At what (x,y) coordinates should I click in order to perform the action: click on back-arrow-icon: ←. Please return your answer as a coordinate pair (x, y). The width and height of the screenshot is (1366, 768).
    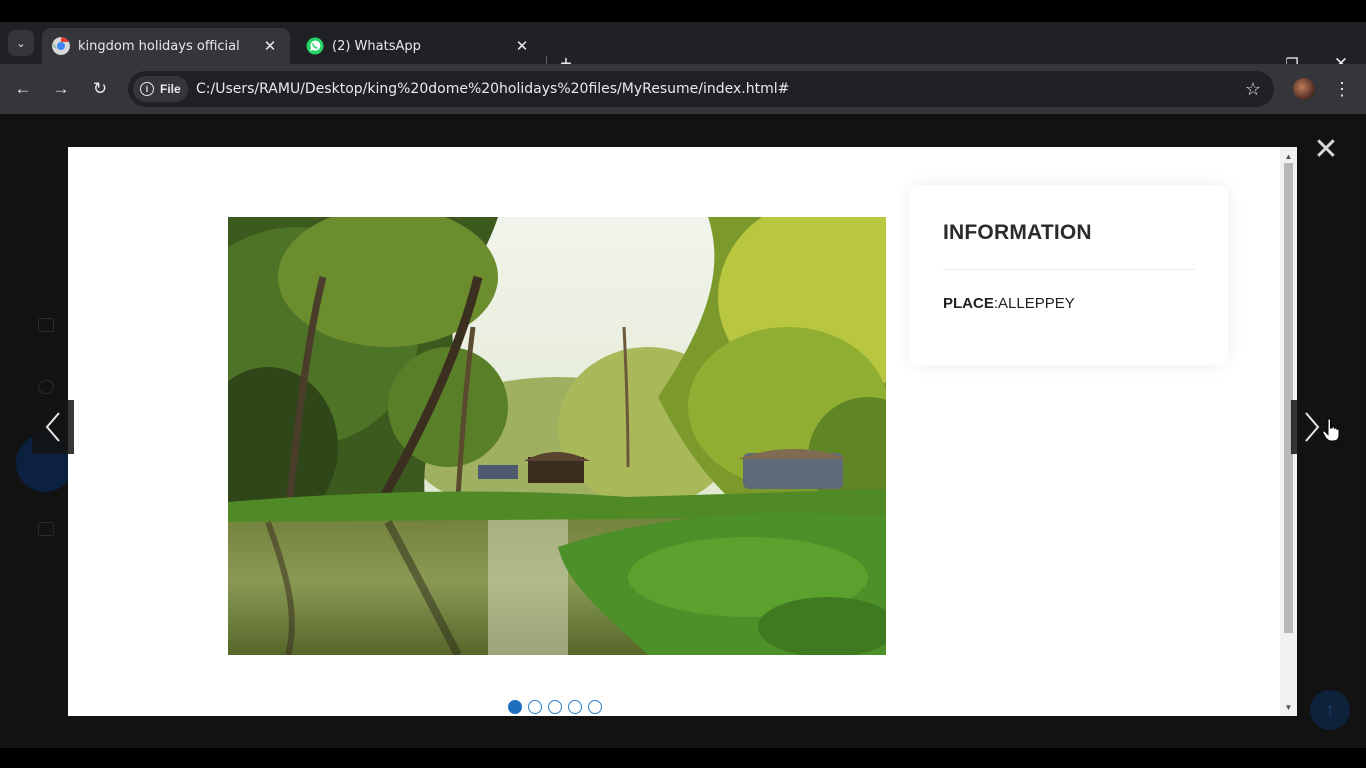
    Looking at the image, I should click on (23, 88).